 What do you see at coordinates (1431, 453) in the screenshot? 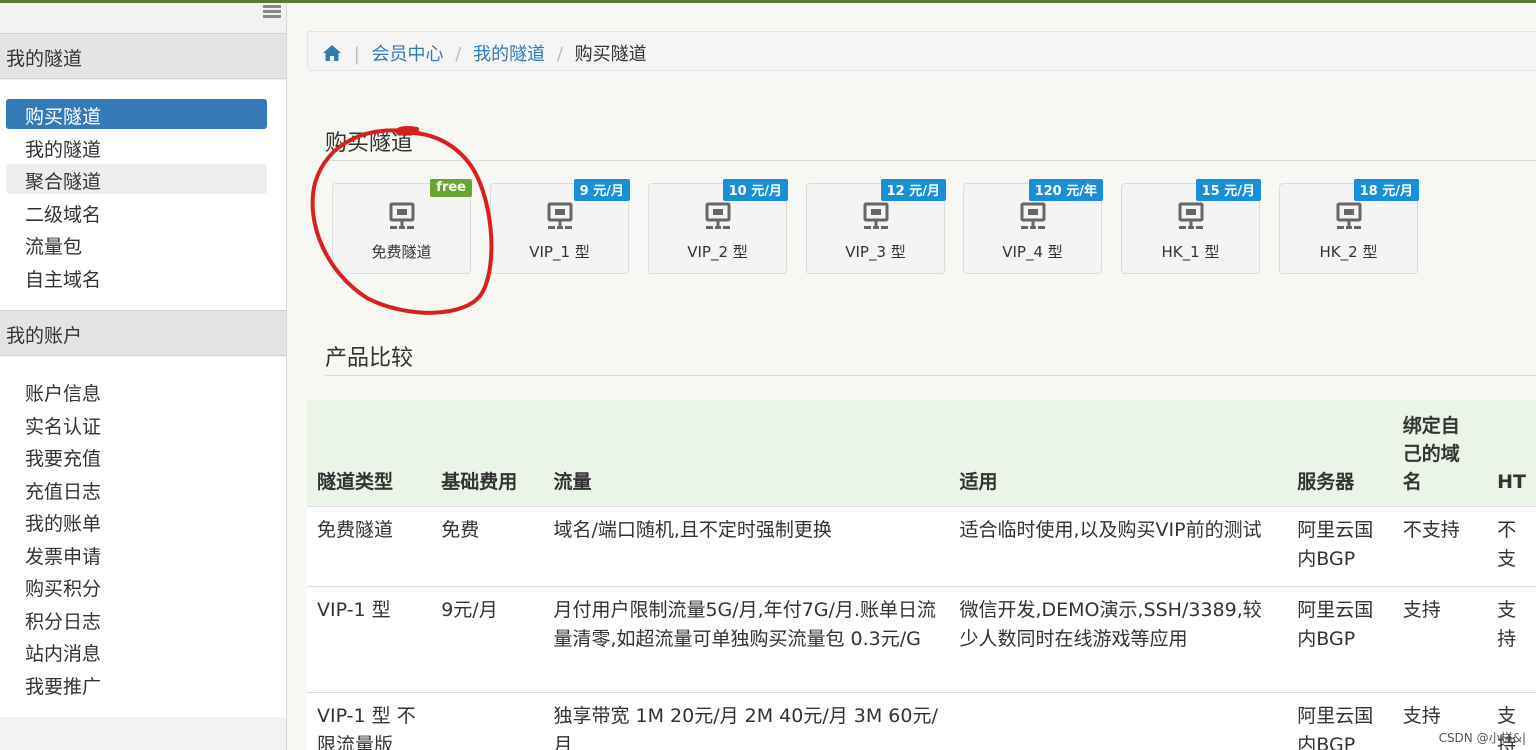
I see `col-header-bind-domain: 绑定自己的域名` at bounding box center [1431, 453].